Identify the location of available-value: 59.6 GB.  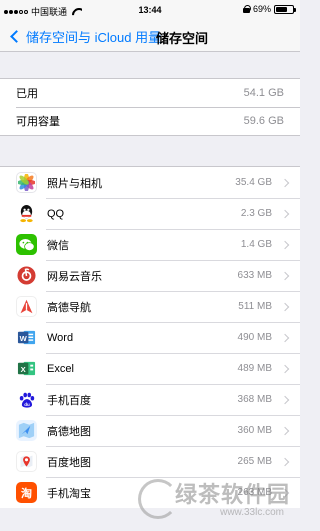
(263, 121).